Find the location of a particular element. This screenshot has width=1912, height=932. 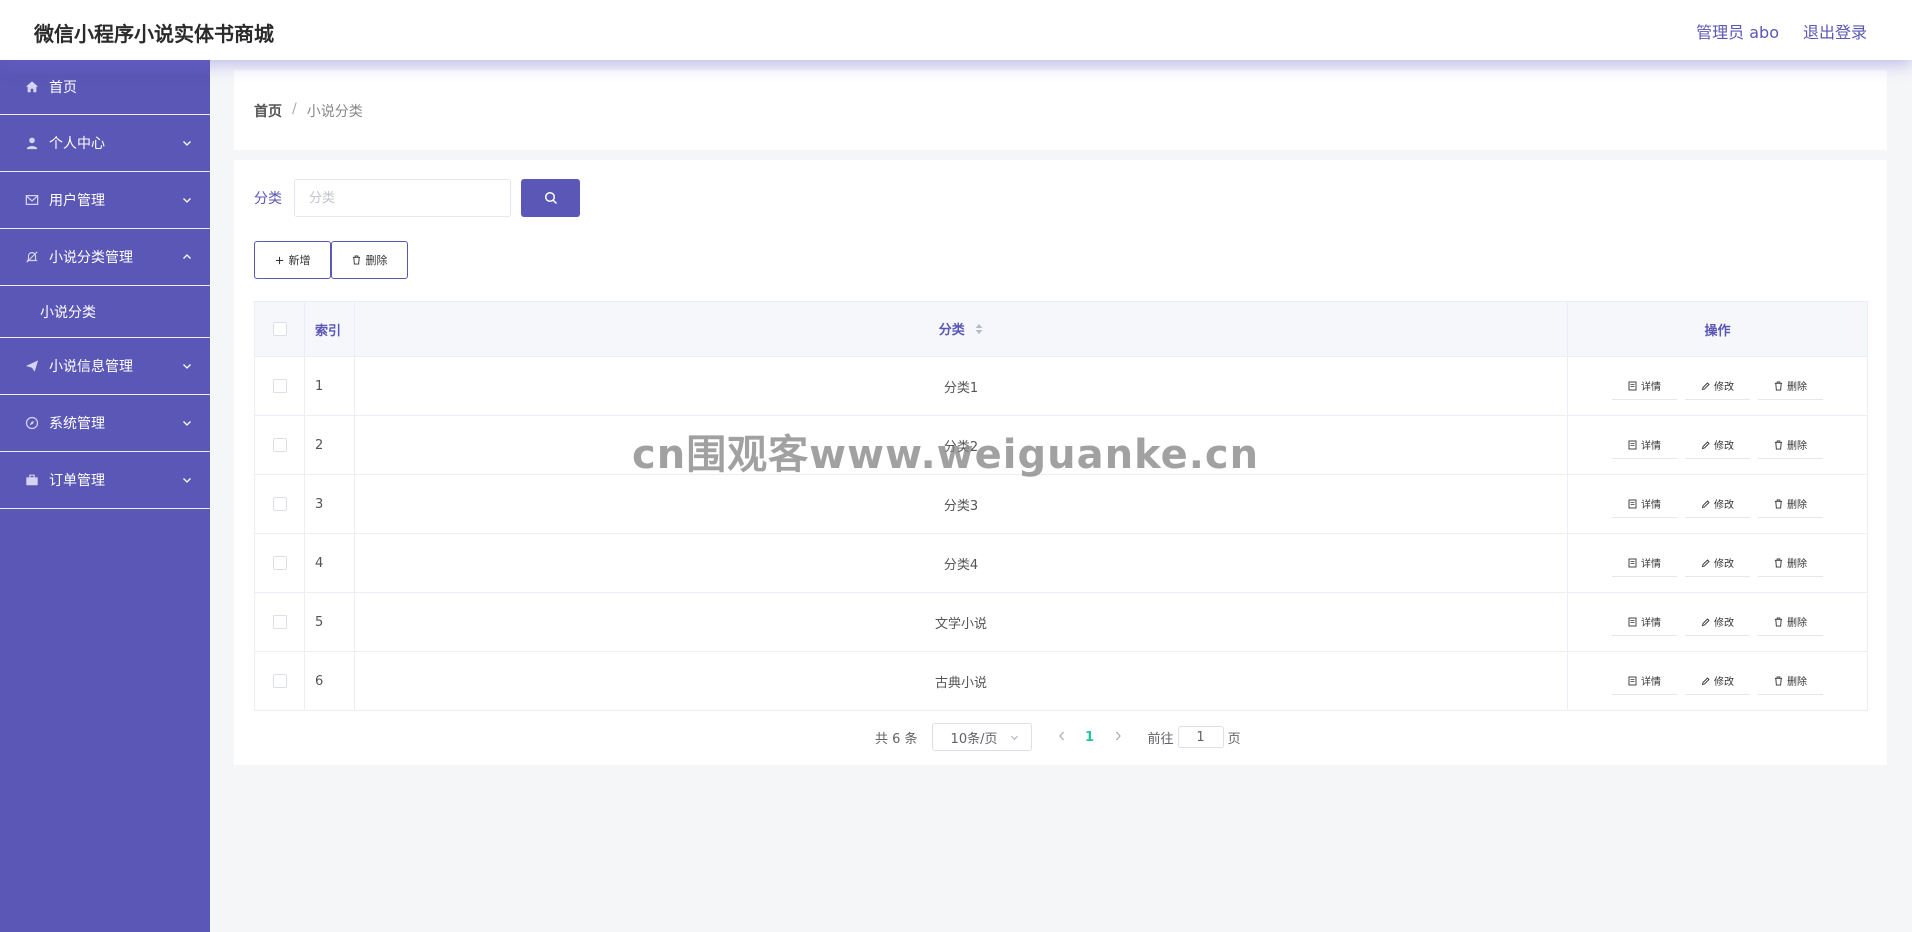

pagination: 共 6 条 10条/页 1 前往 页 is located at coordinates (1058, 737).